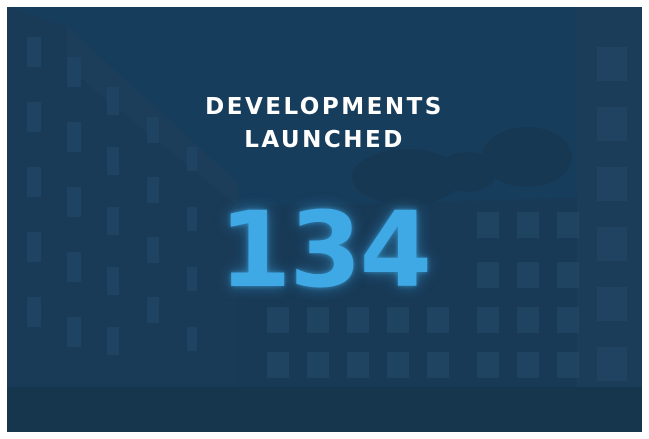 This screenshot has height=439, width=649. What do you see at coordinates (324, 140) in the screenshot?
I see `stat-heading-line-2: LAUNCHED` at bounding box center [324, 140].